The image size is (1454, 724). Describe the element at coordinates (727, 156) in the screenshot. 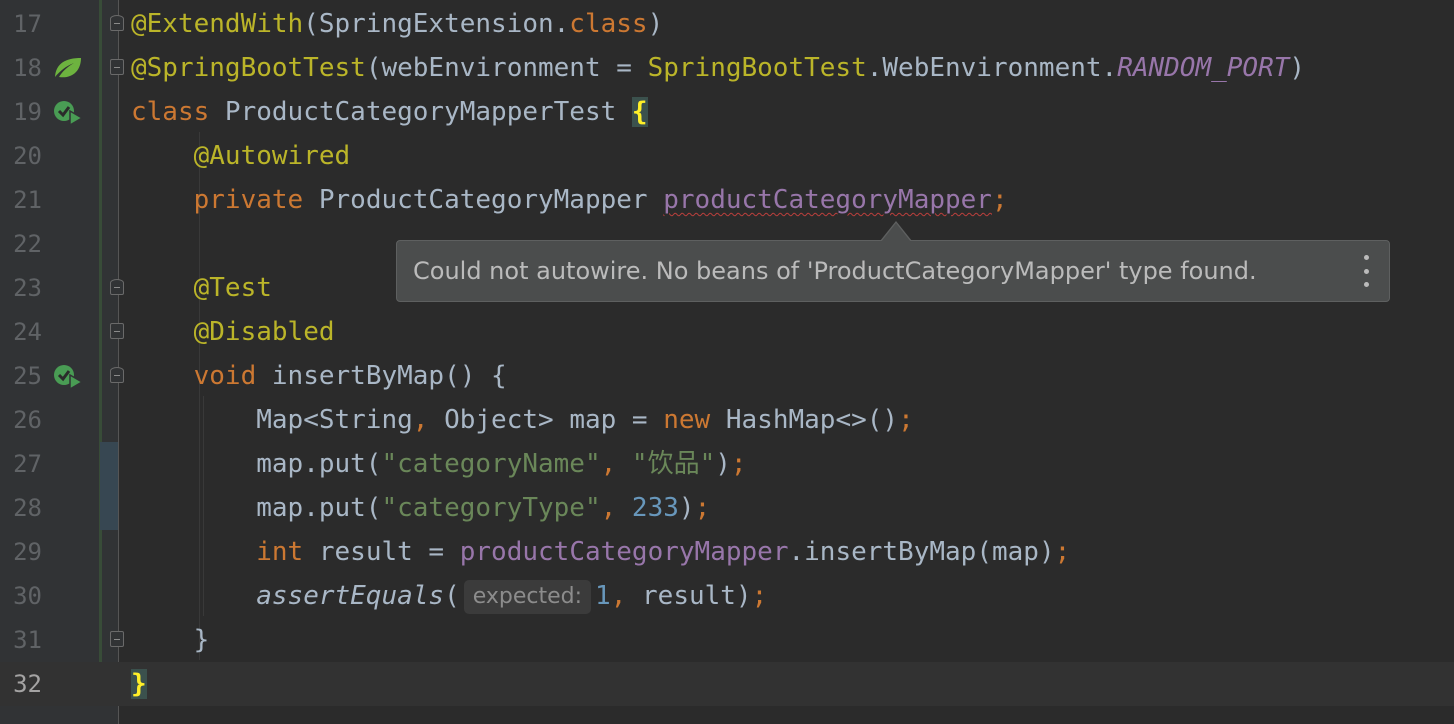

I see `code-line-20: 20 @Autowired` at that location.